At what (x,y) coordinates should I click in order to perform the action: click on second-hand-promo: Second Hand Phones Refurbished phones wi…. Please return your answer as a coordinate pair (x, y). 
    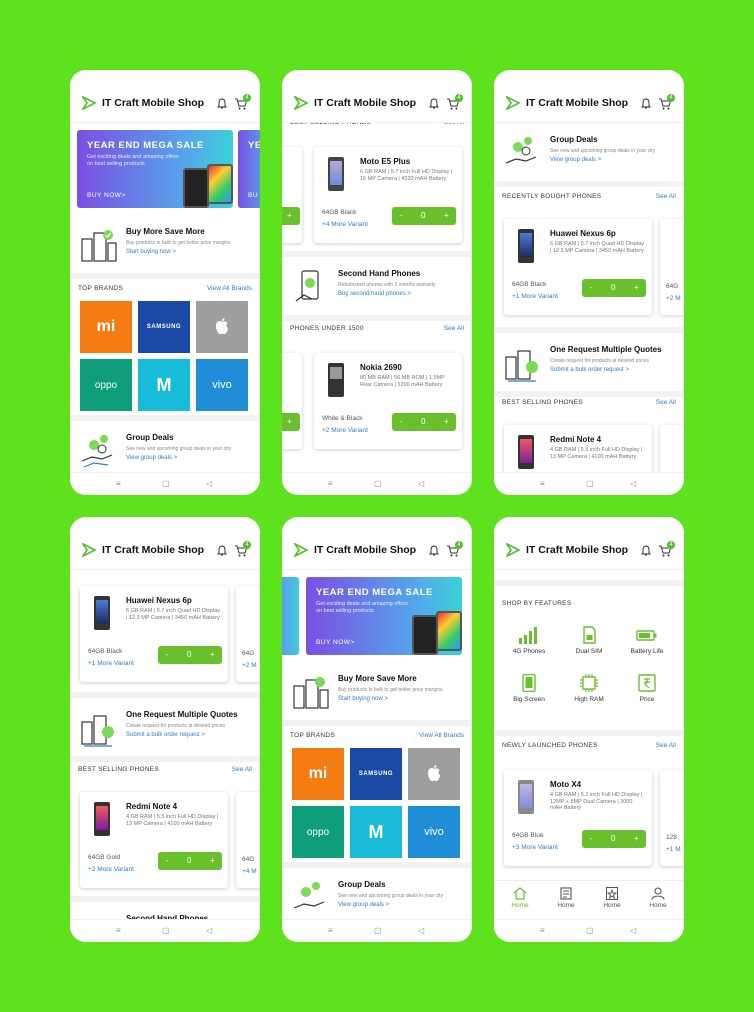
    Looking at the image, I should click on (377, 287).